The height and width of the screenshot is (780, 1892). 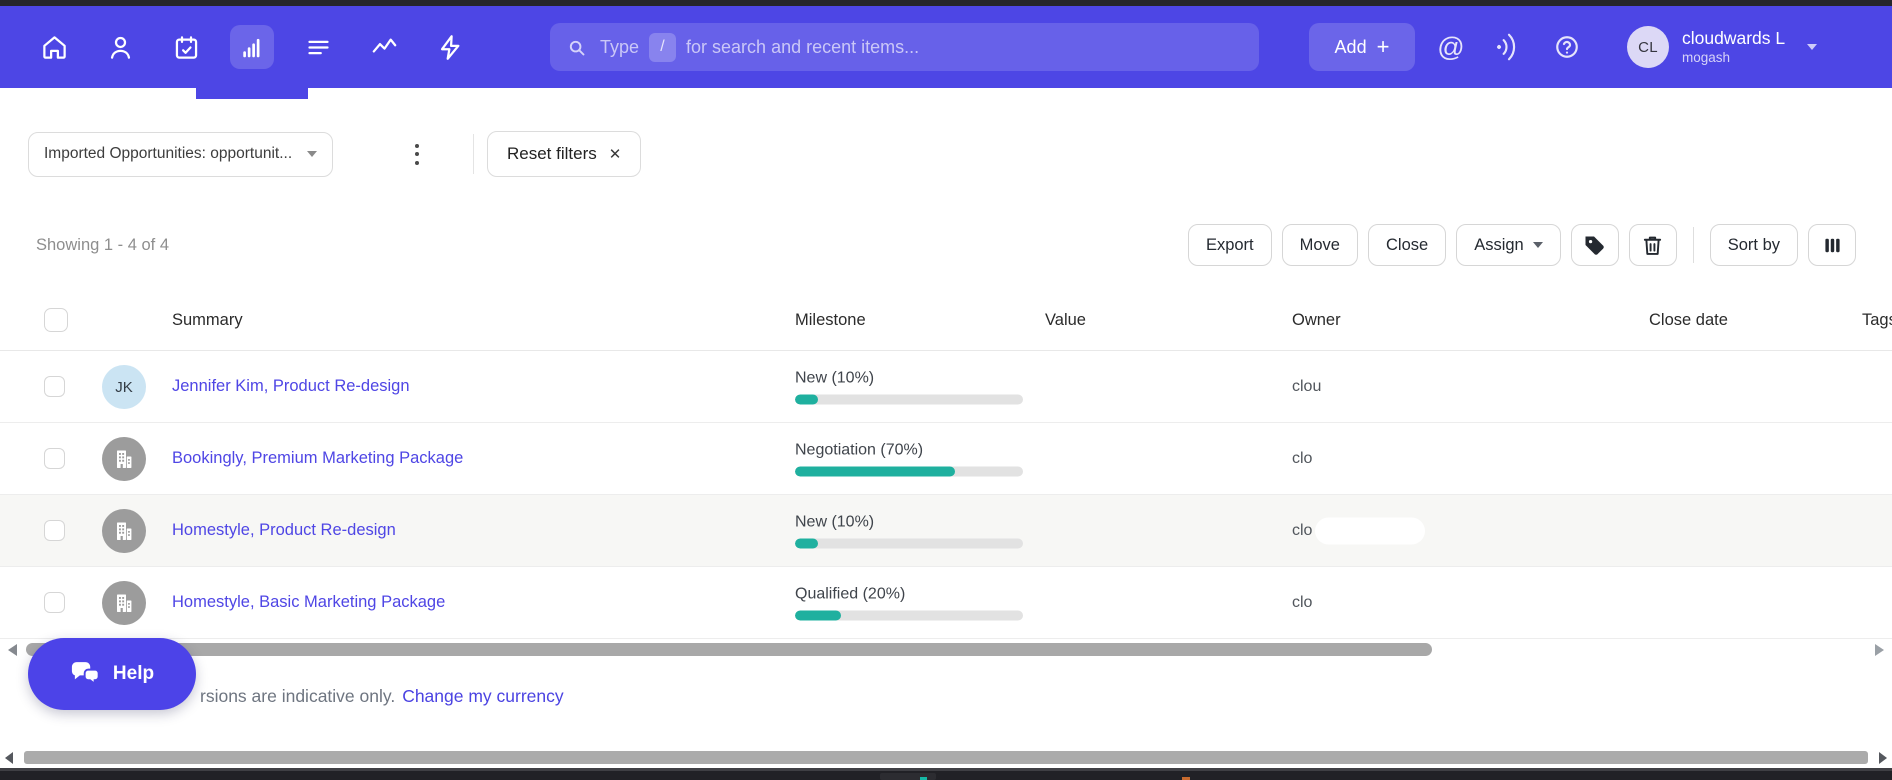 What do you see at coordinates (1316, 320) in the screenshot?
I see `column-header-owner: Owner` at bounding box center [1316, 320].